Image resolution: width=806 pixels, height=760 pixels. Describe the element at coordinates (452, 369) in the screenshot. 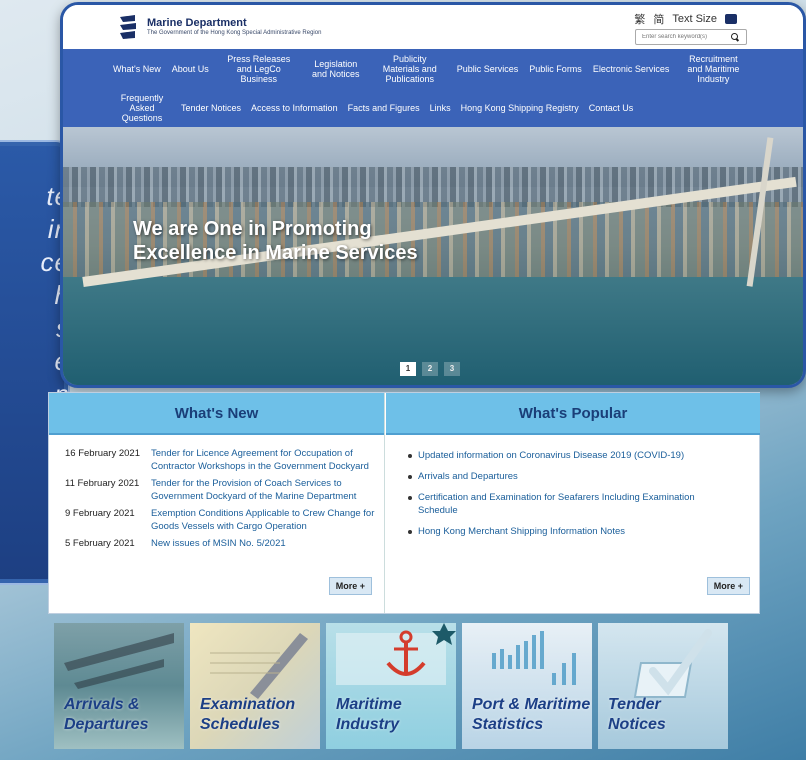

I see `slide-3-button: 3` at that location.